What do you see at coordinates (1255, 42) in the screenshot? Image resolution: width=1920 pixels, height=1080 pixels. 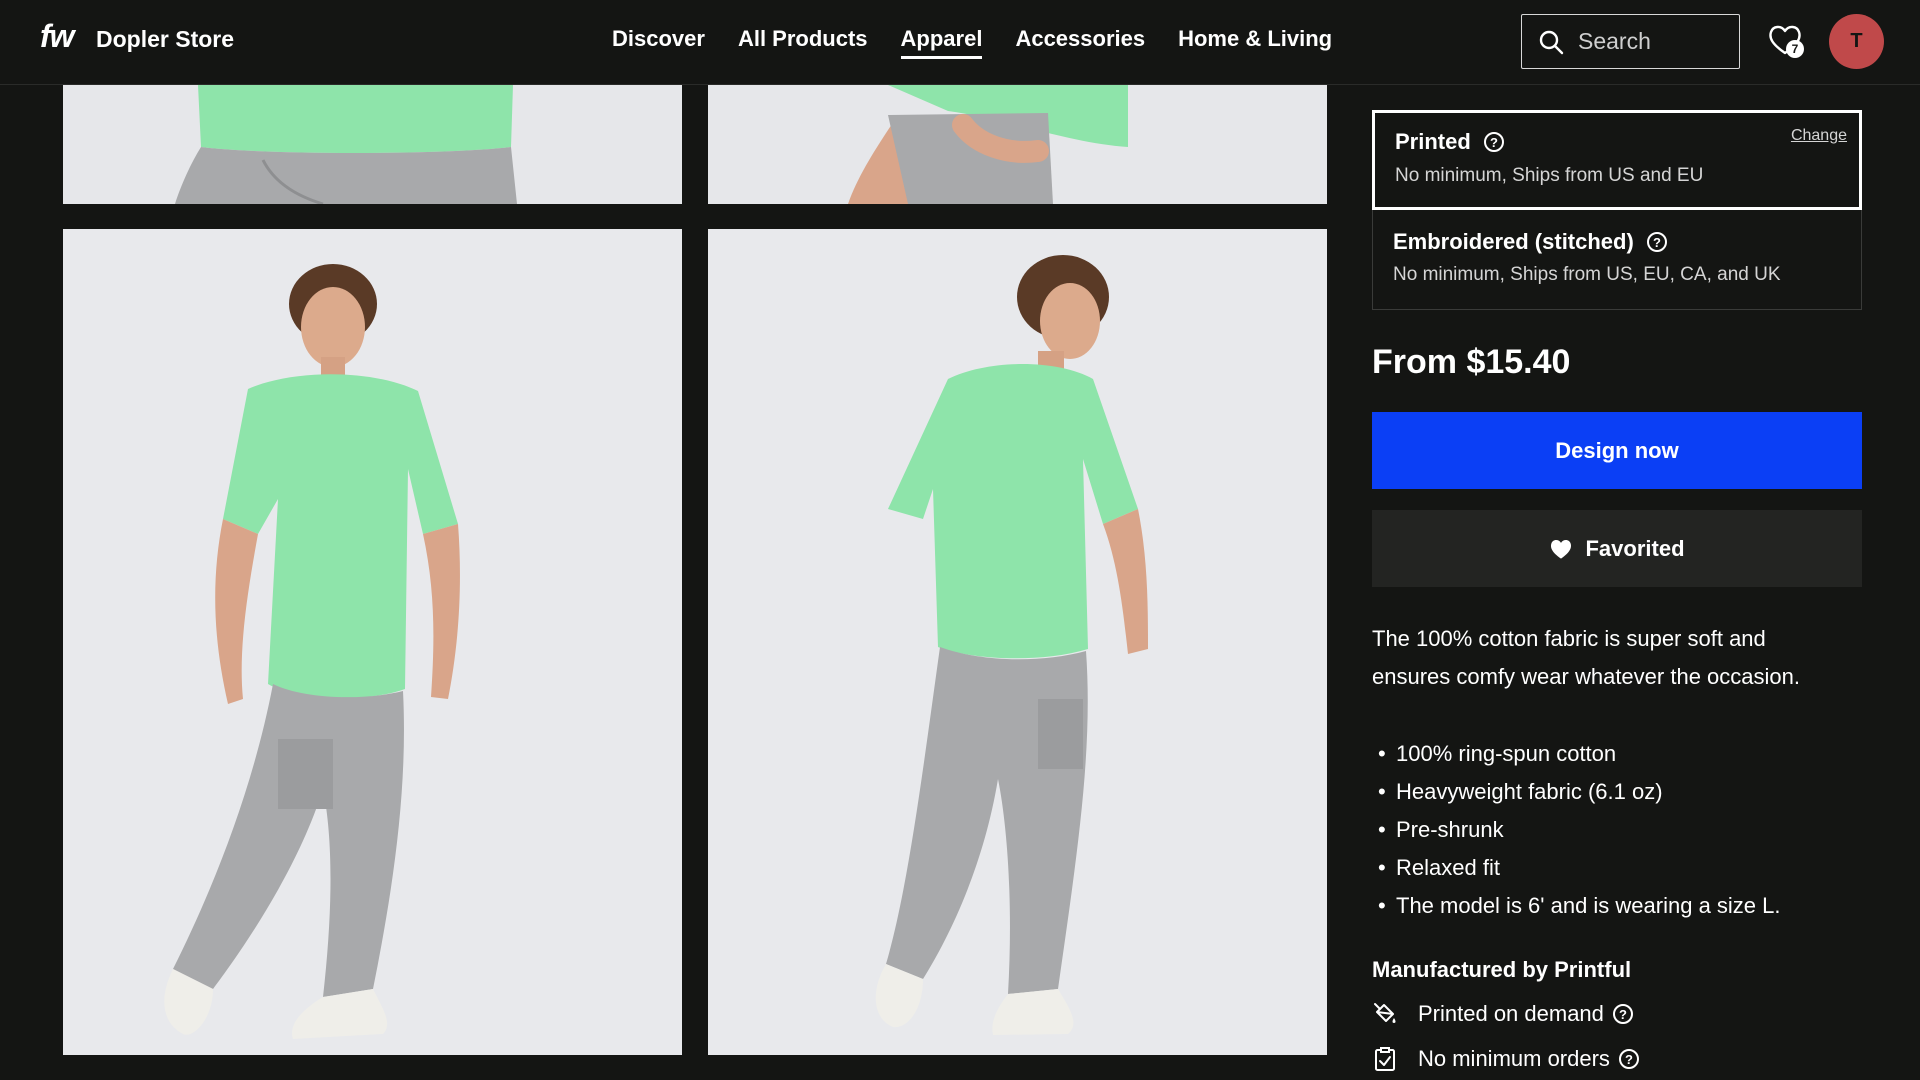 I see `nav-home-living: Home & Living` at bounding box center [1255, 42].